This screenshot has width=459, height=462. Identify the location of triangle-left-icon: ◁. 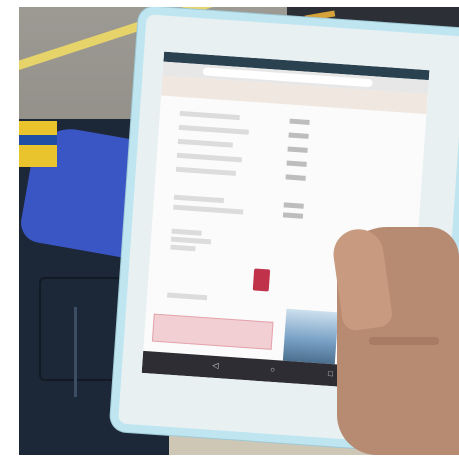
(216, 366).